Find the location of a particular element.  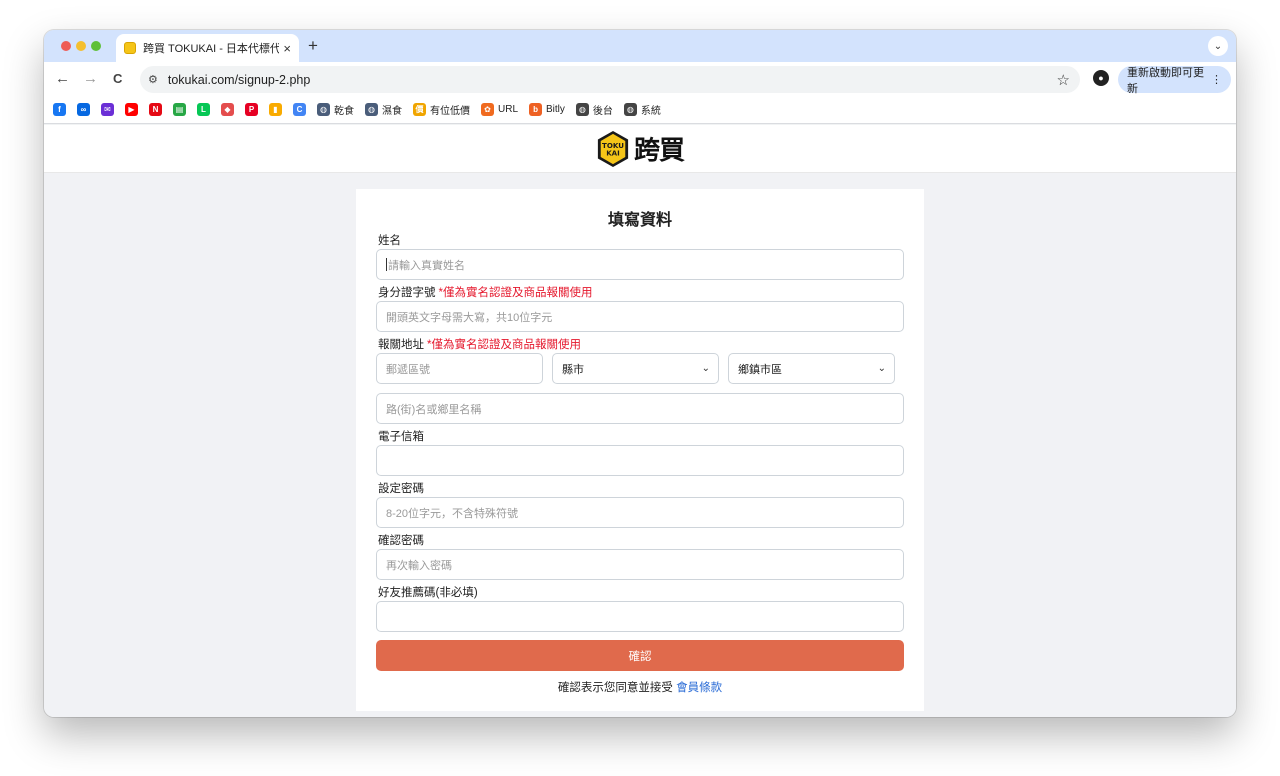

reload-button: C is located at coordinates (117, 79).